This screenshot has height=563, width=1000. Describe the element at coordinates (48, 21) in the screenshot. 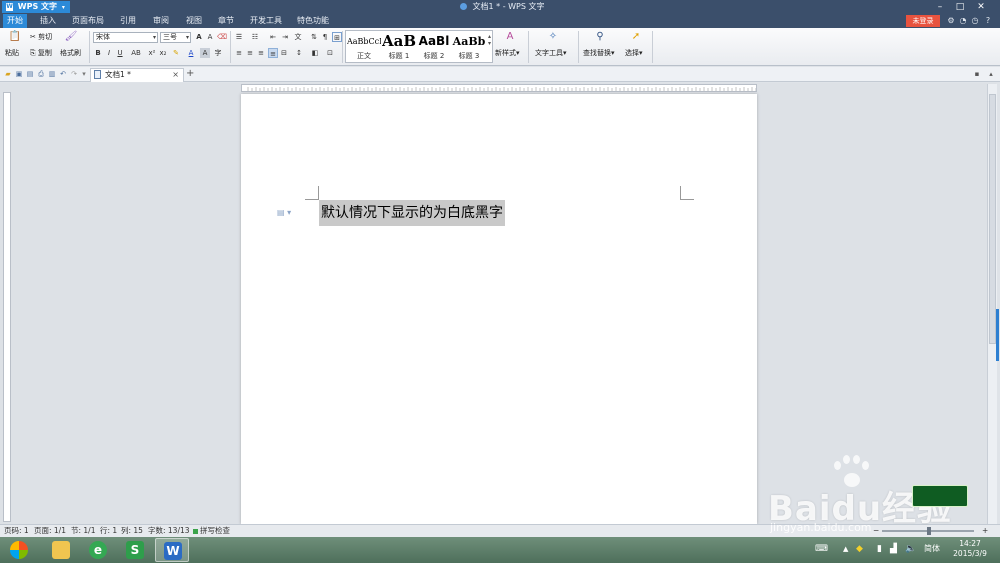

I see `menu-insert: 插入` at that location.